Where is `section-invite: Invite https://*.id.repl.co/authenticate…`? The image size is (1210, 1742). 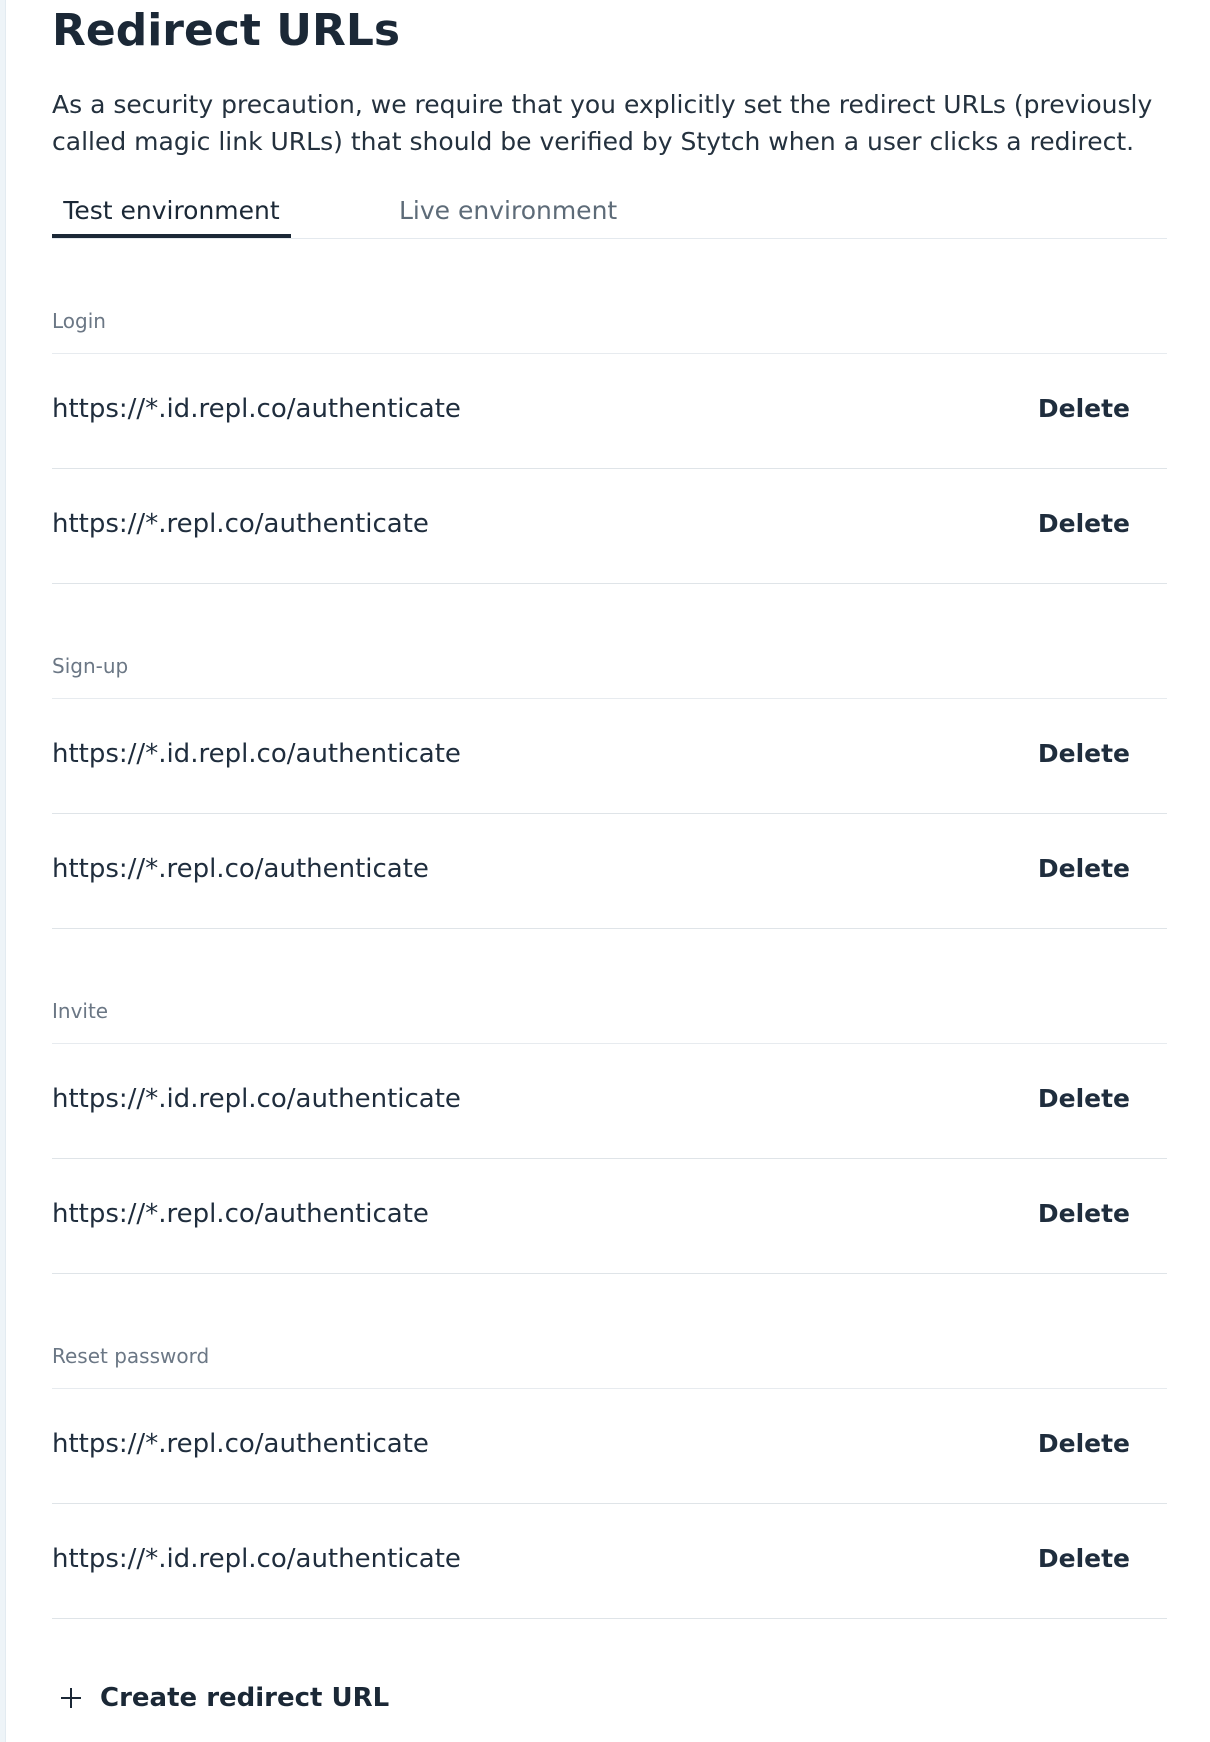
section-invite: Invite https://*.id.repl.co/authenticate… is located at coordinates (609, 1136).